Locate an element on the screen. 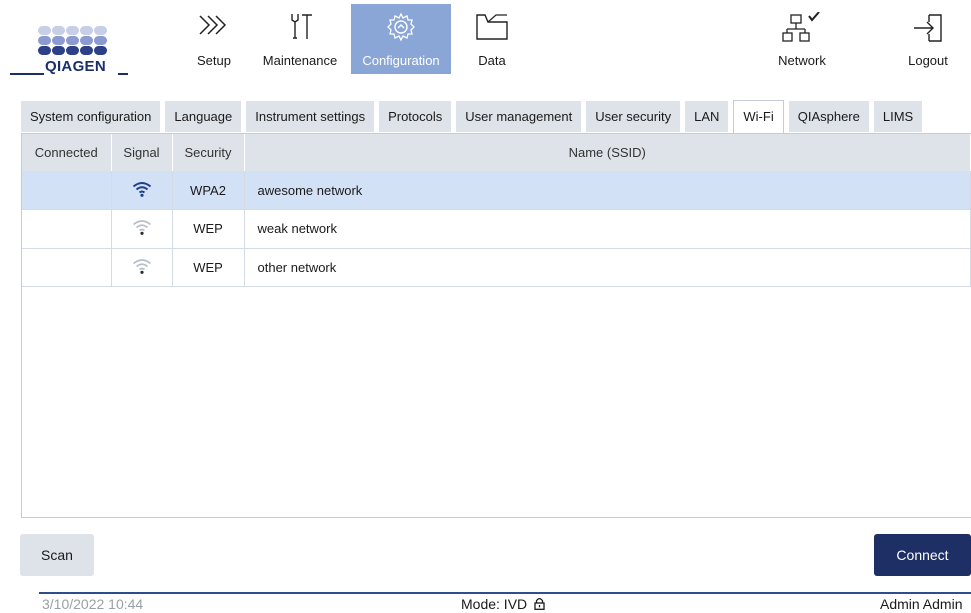 Image resolution: width=971 pixels, height=613 pixels. header-security: Security is located at coordinates (208, 152).